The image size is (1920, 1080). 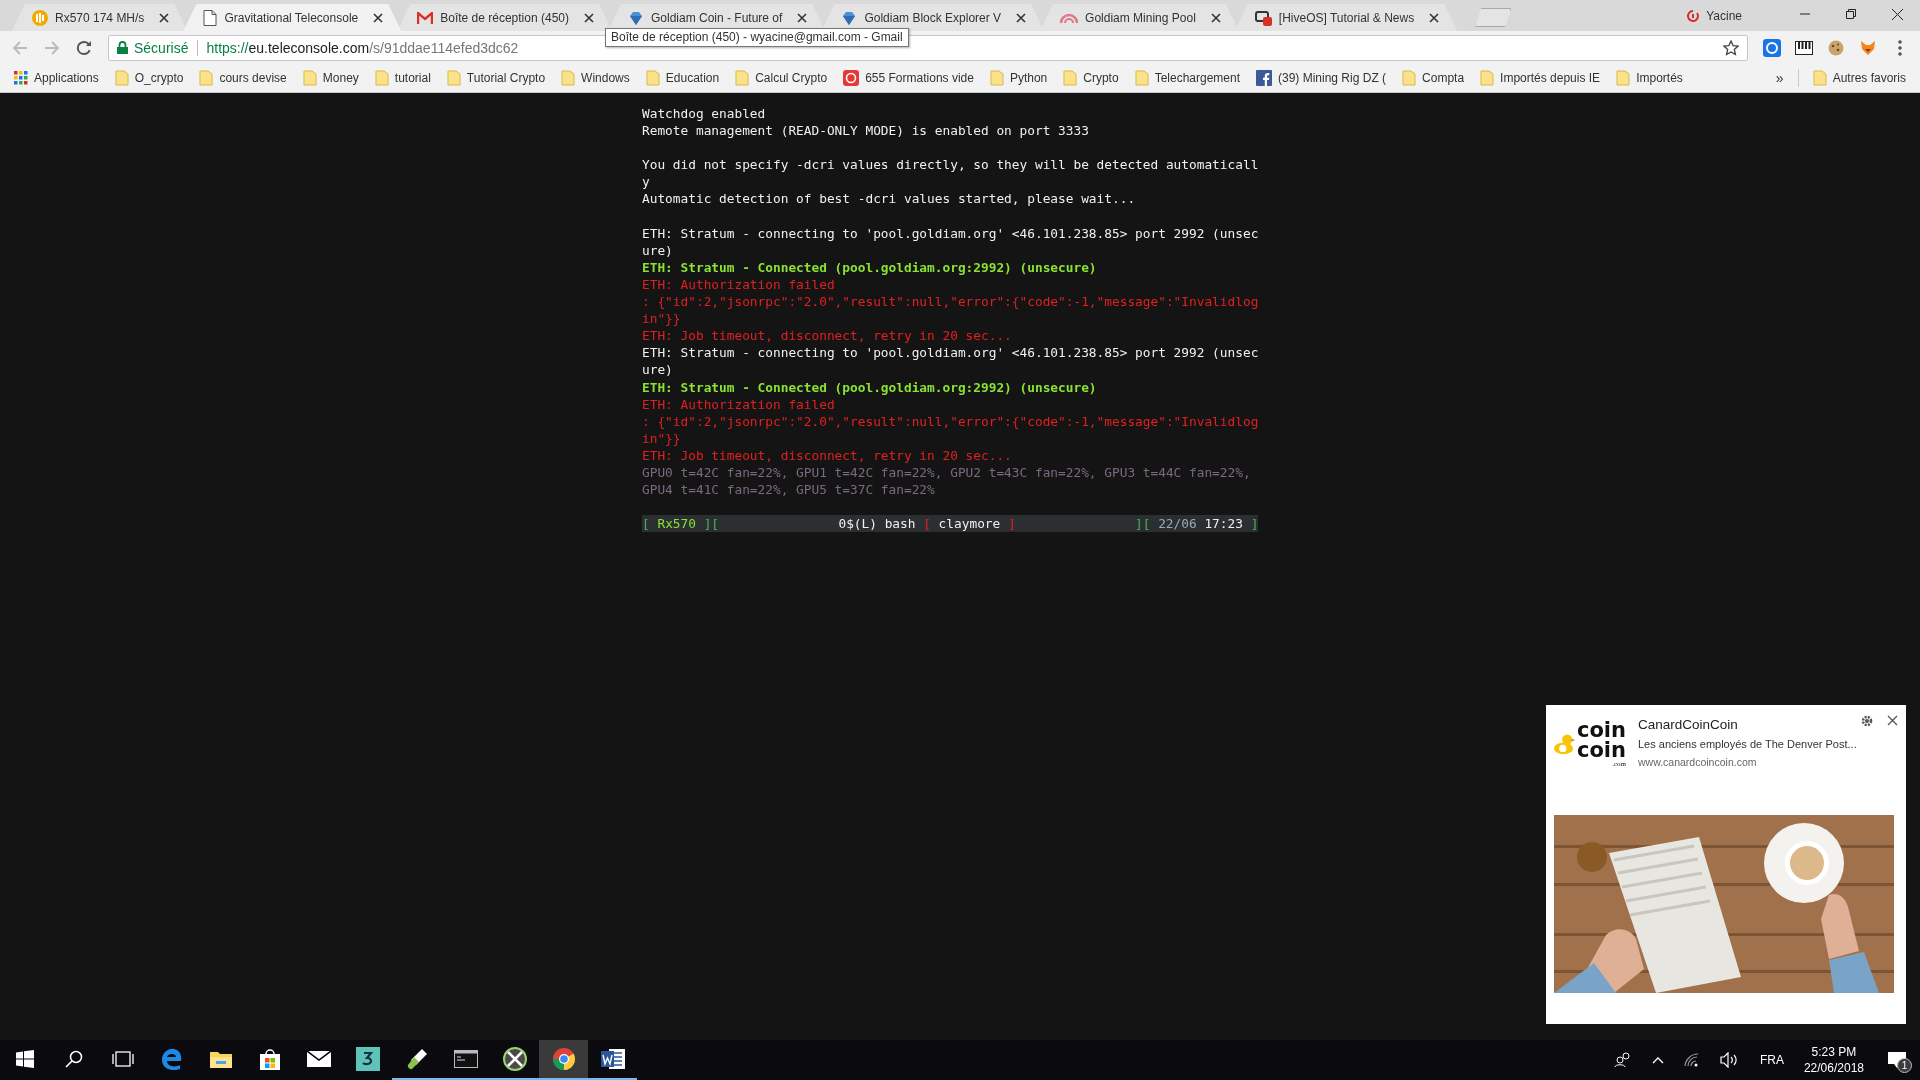 I want to click on console-icon, so click(x=465, y=1059).